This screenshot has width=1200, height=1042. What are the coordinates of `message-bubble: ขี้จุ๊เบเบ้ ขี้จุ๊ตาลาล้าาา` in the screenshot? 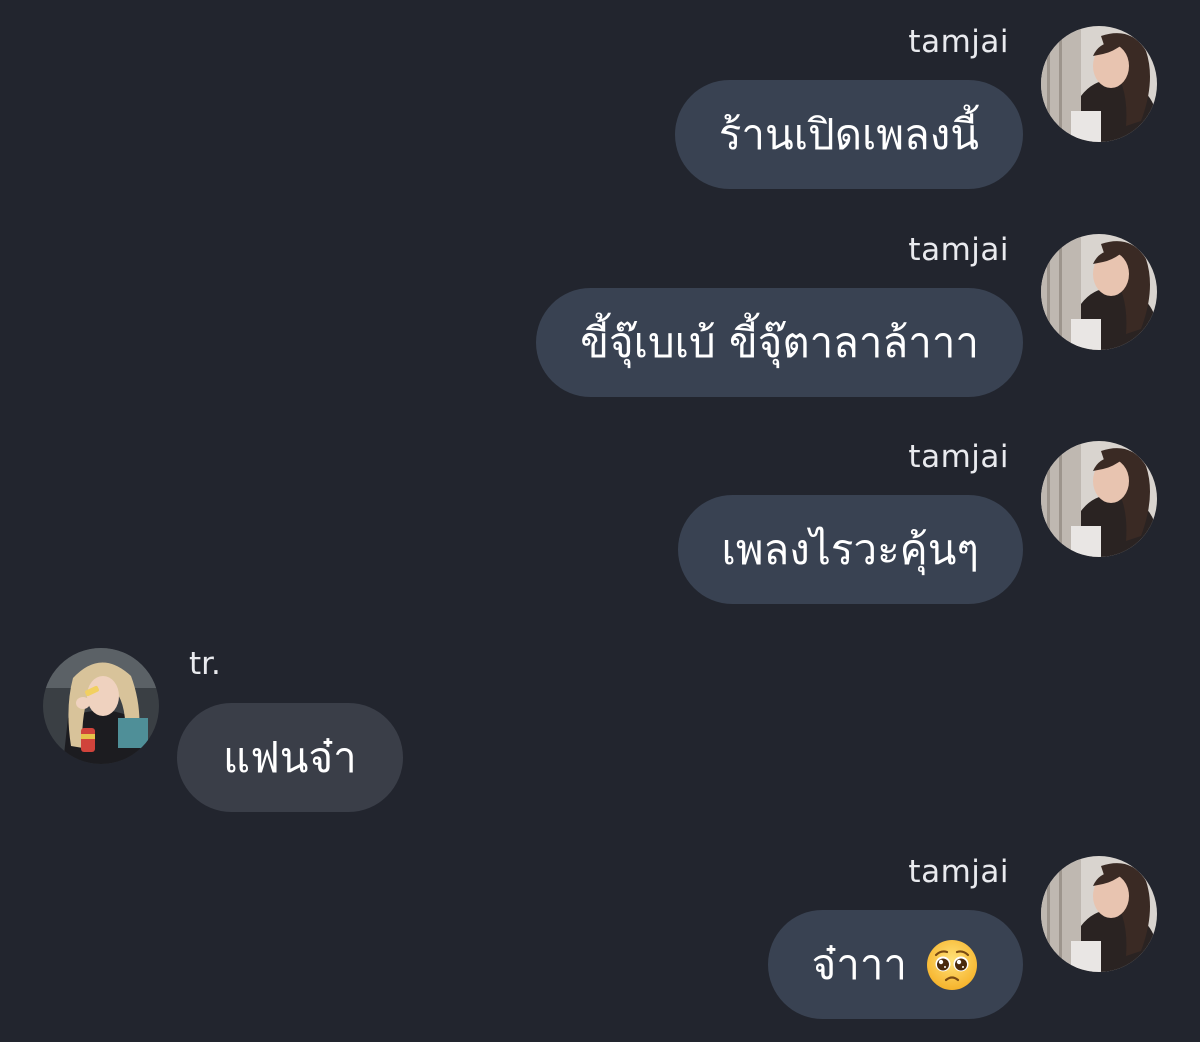 It's located at (779, 342).